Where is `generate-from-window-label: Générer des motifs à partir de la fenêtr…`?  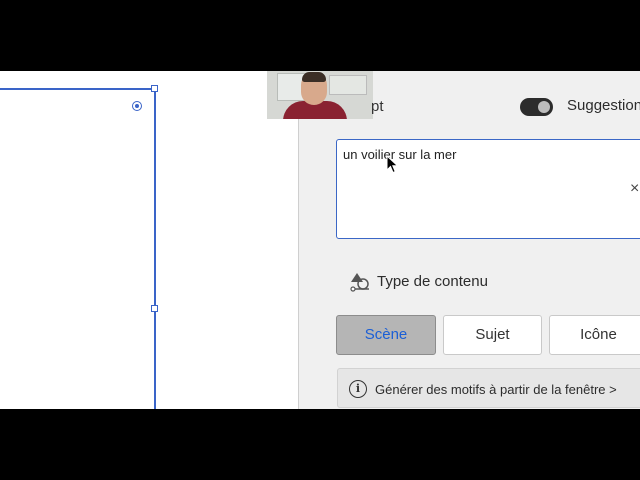 generate-from-window-label: Générer des motifs à partir de la fenêtr… is located at coordinates (496, 389).